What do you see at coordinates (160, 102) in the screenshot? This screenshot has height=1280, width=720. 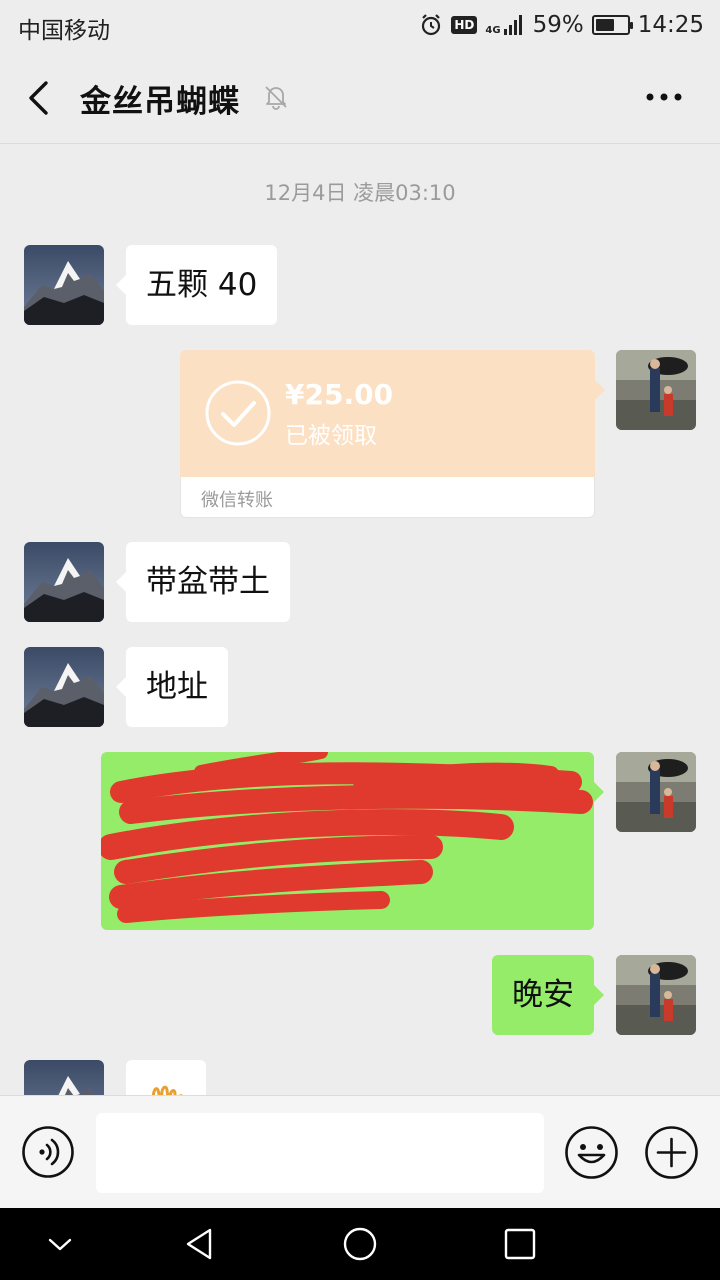 I see `chat-title: 金丝吊蝴蝶` at bounding box center [160, 102].